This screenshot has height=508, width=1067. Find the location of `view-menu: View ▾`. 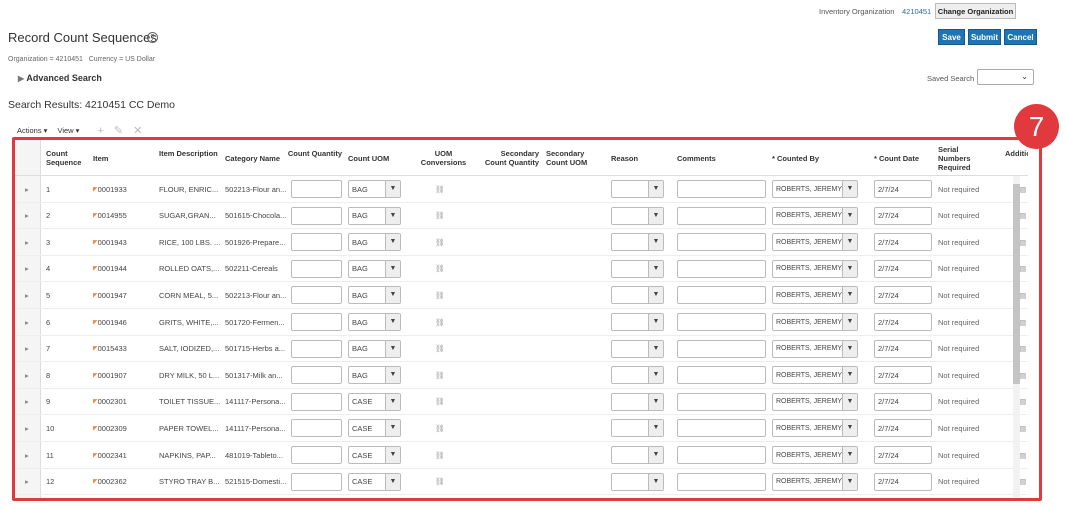

view-menu: View ▾ is located at coordinates (68, 130).